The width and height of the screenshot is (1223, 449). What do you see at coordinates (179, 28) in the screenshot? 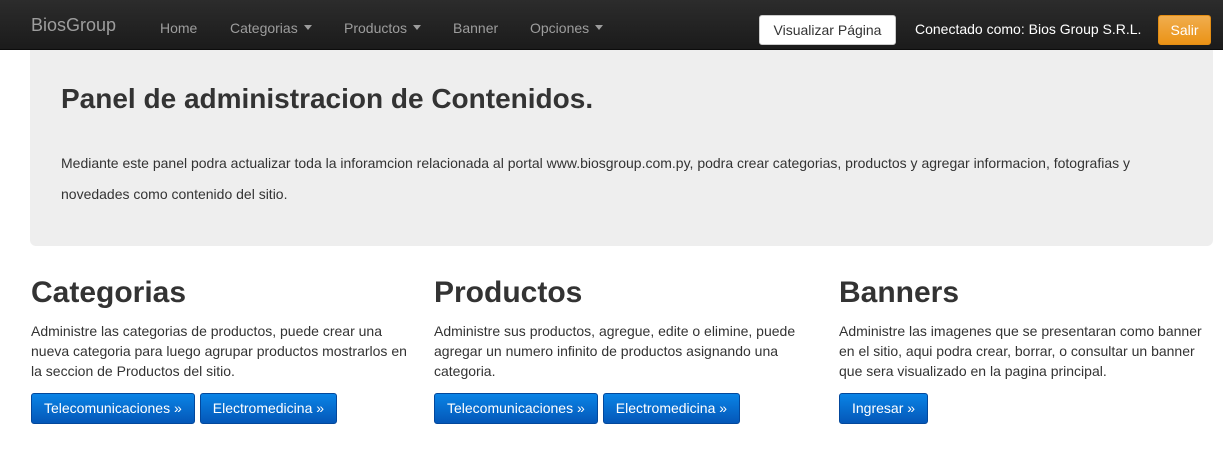
I see `nav-home-label: Home` at bounding box center [179, 28].